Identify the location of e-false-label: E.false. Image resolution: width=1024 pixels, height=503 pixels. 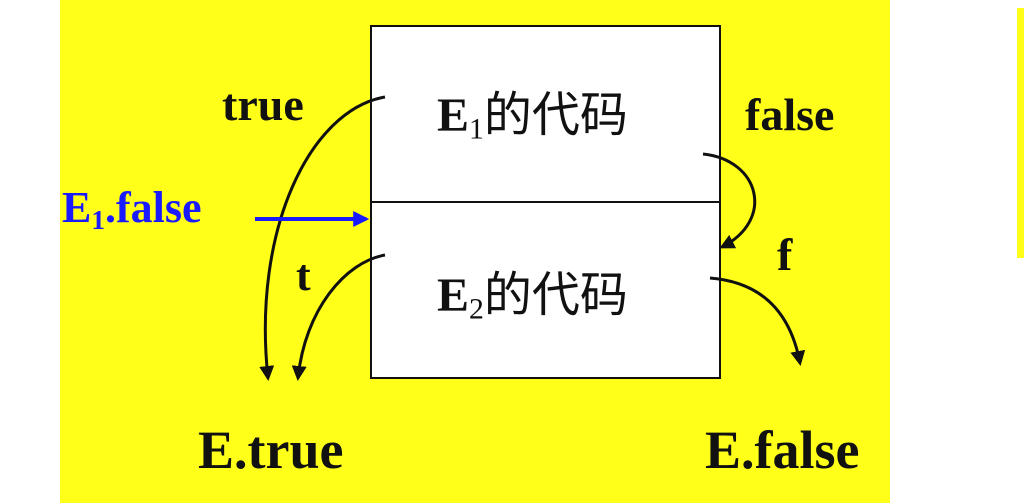
(782, 450).